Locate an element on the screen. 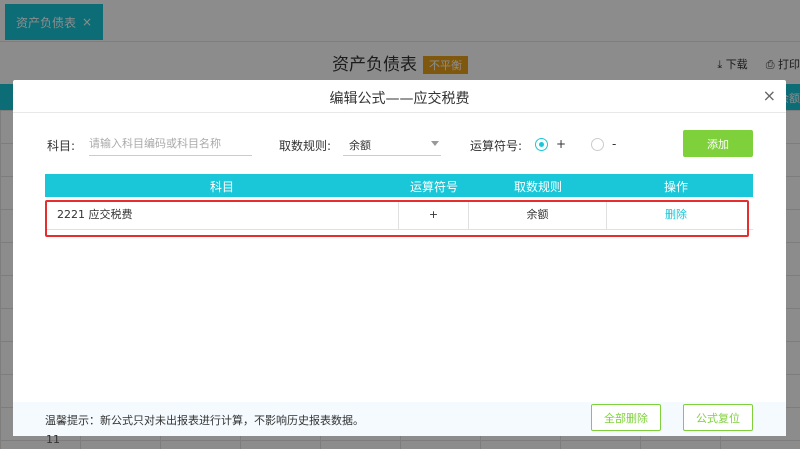 This screenshot has height=449, width=800. formula-form: 科目: 取数规则: 余额 运算符号: + - 添加 is located at coordinates (399, 144).